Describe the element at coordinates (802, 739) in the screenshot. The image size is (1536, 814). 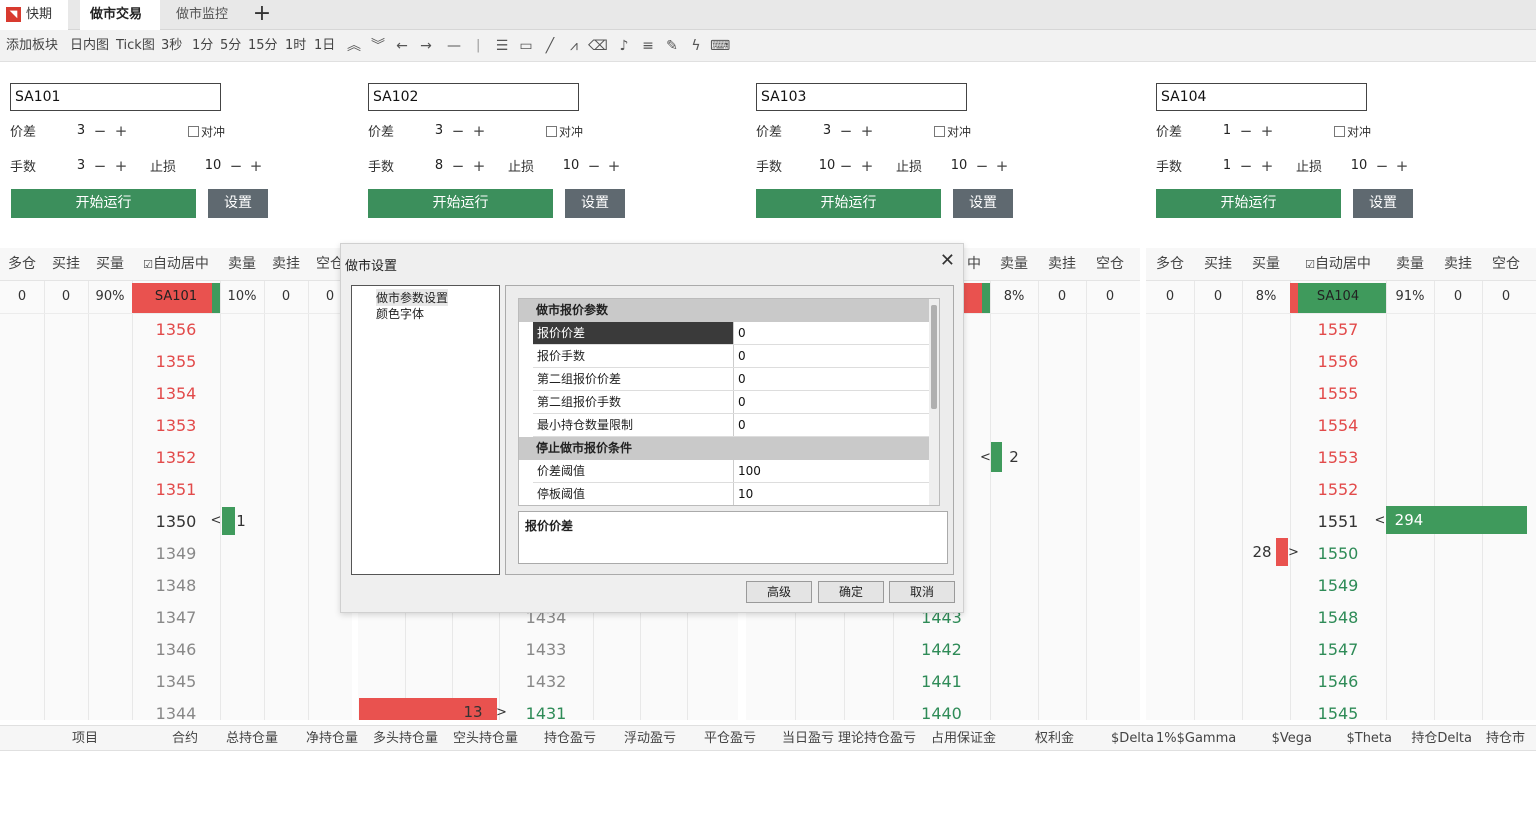
I see `col-daily-pnl: 当日盈亏` at that location.